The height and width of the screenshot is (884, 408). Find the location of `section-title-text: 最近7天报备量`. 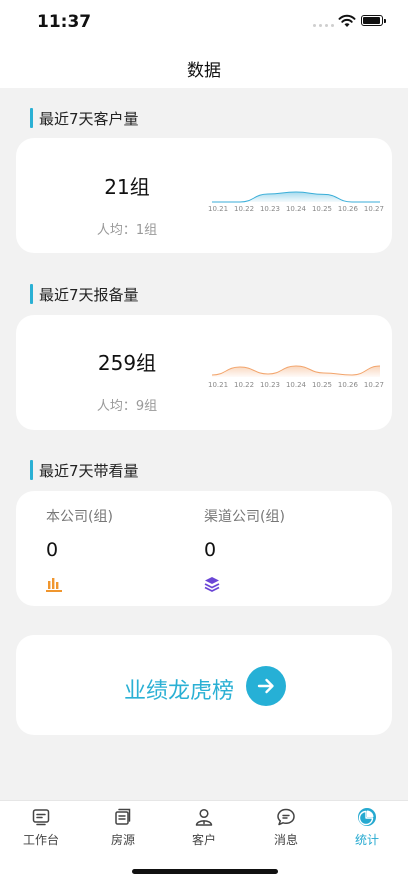

section-title-text: 最近7天报备量 is located at coordinates (89, 294).